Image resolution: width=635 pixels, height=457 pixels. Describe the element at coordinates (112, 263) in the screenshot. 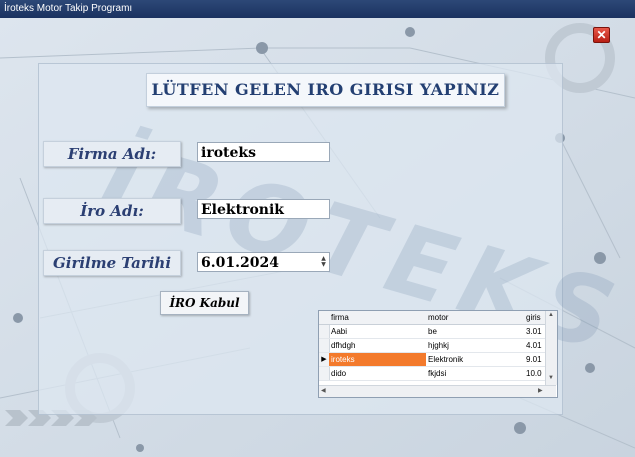

I see `tarih-label: Girilme Tarihi` at that location.